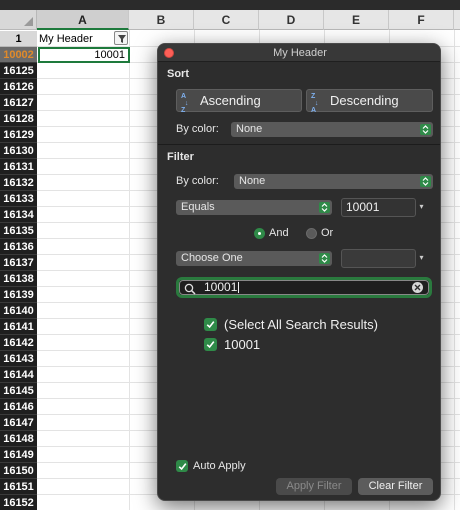  What do you see at coordinates (18, 247) in the screenshot?
I see `row-header: 16136` at bounding box center [18, 247].